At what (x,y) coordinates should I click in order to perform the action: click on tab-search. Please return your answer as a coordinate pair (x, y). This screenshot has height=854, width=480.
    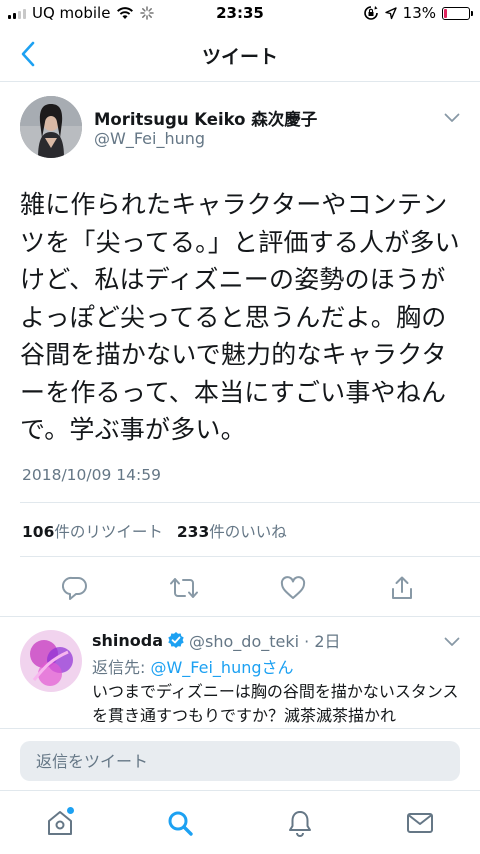
    Looking at the image, I should click on (180, 823).